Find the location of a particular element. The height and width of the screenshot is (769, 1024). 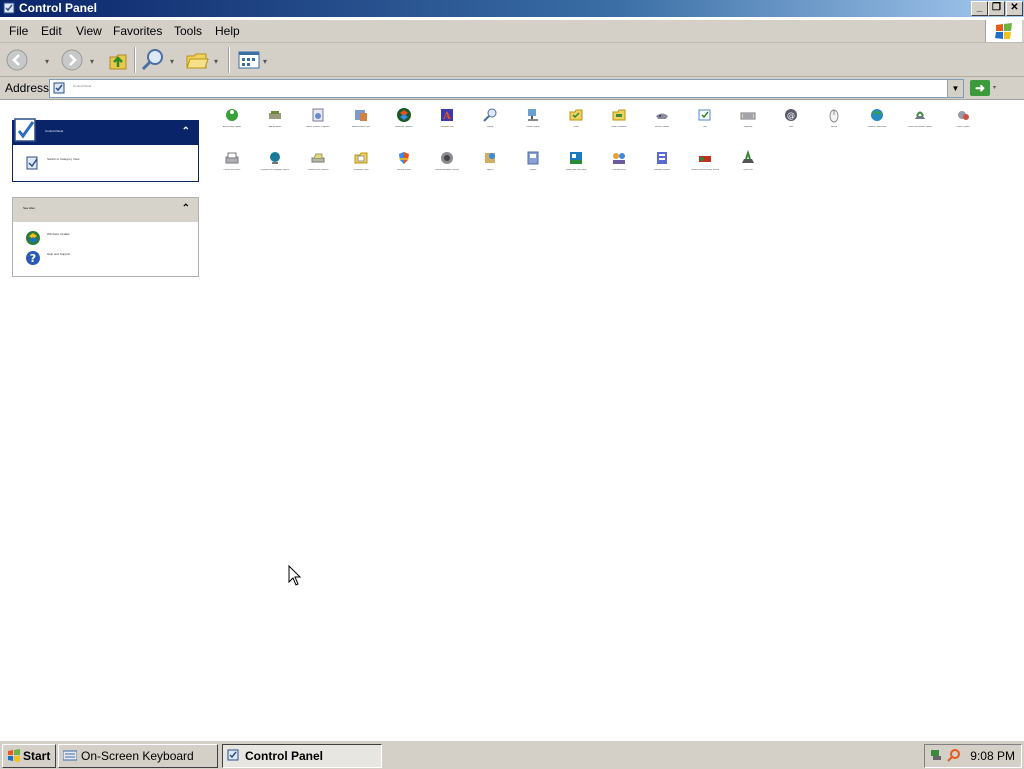

scanner-icon is located at coordinates (318, 158).